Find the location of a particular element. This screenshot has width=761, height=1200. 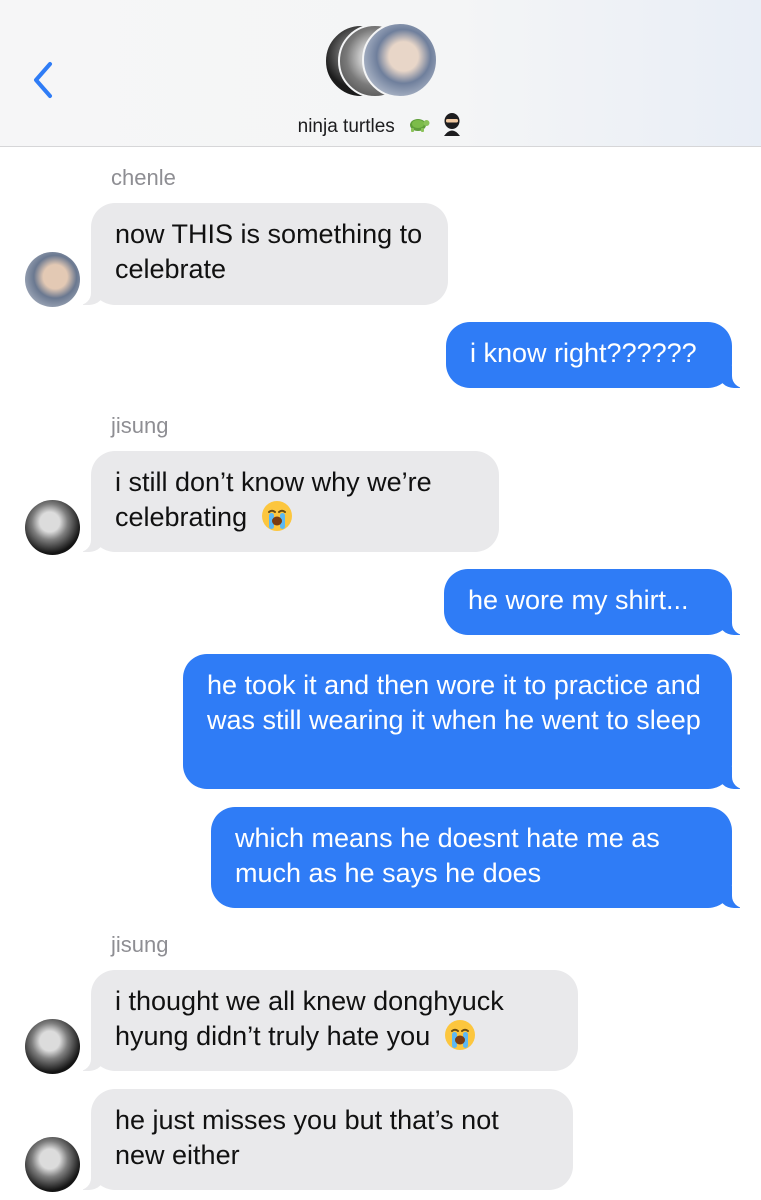

group-name-label: ninja turtles is located at coordinates (346, 127).